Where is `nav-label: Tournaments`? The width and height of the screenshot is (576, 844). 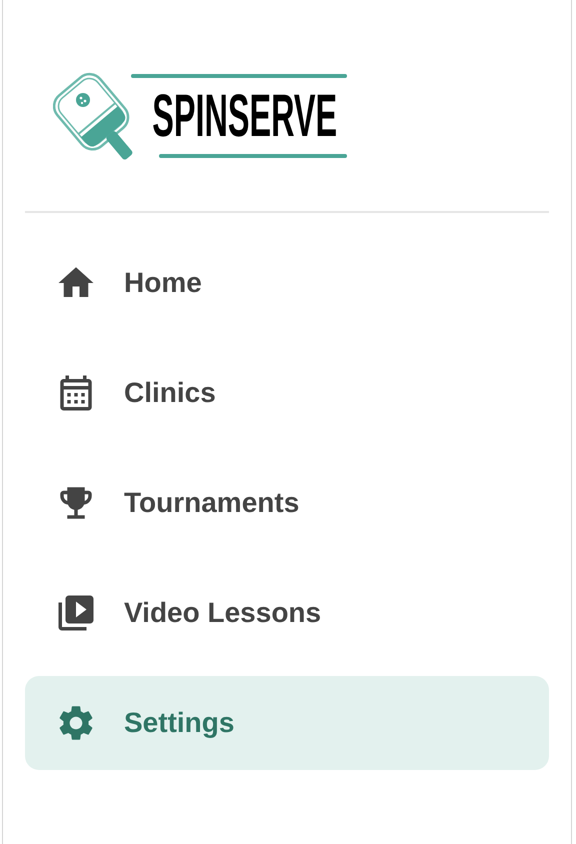
nav-label: Tournaments is located at coordinates (212, 503).